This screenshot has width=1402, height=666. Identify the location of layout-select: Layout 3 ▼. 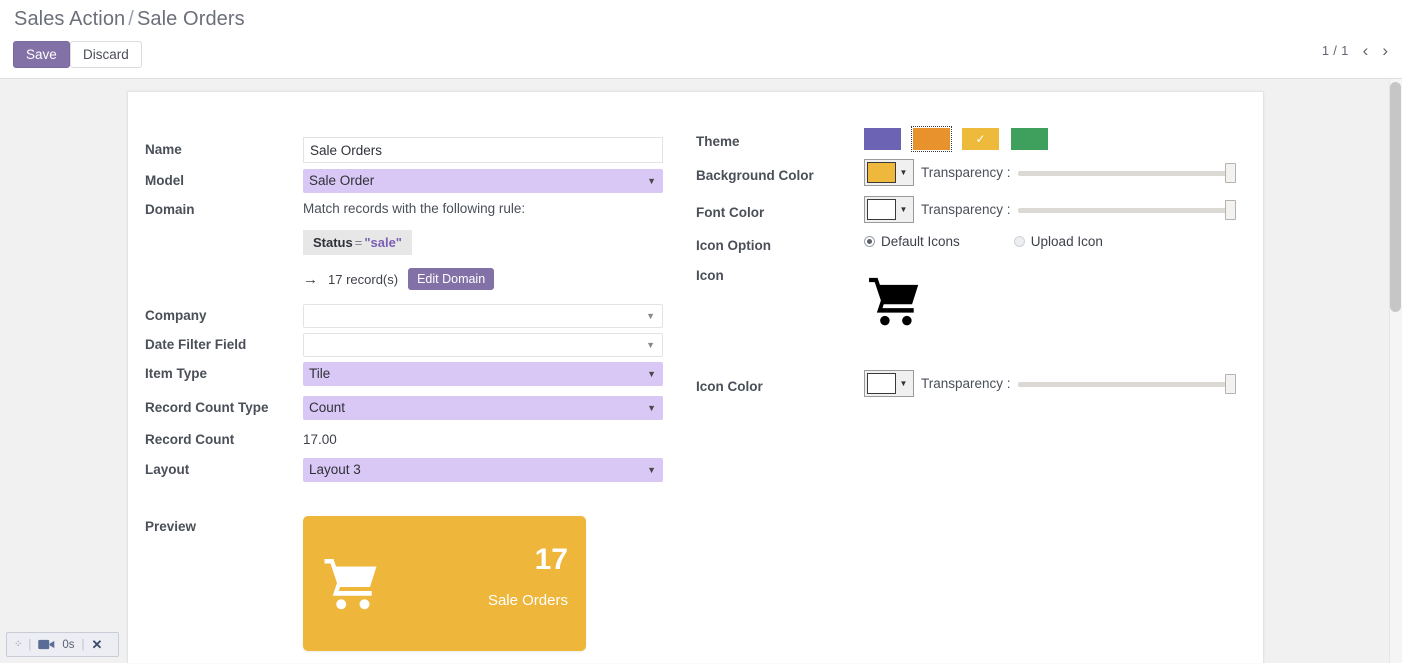
(483, 470).